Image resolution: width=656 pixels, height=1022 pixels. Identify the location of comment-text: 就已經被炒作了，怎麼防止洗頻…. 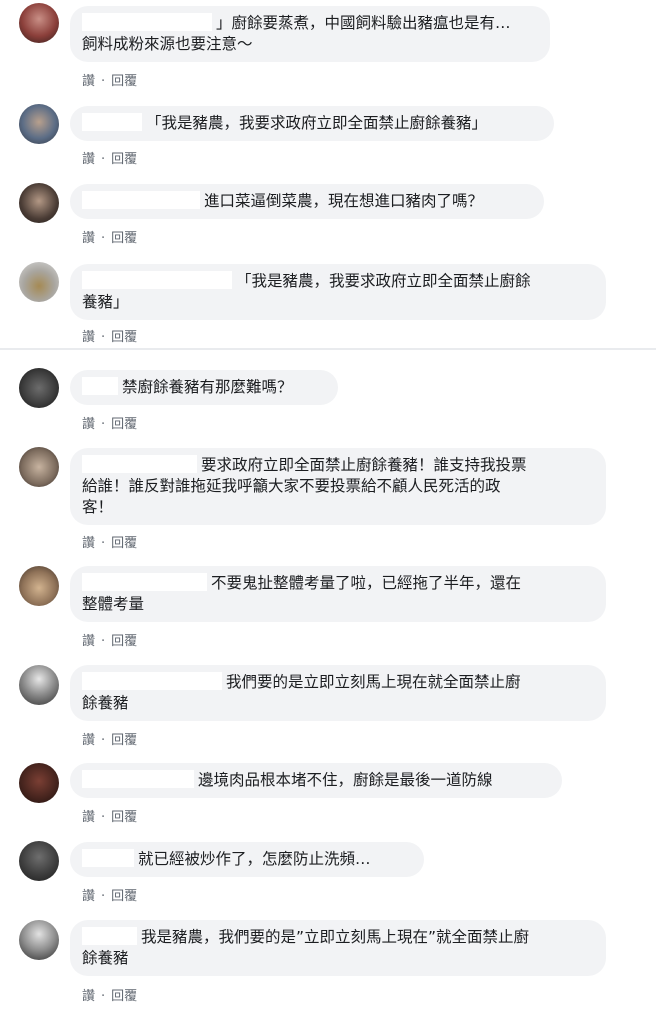
(254, 859).